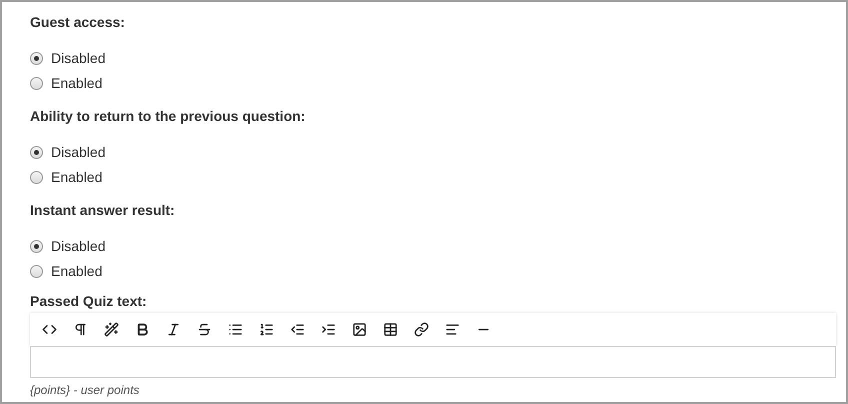 This screenshot has width=848, height=404. Describe the element at coordinates (89, 301) in the screenshot. I see `editor-label: Passed Quiz text:` at that location.